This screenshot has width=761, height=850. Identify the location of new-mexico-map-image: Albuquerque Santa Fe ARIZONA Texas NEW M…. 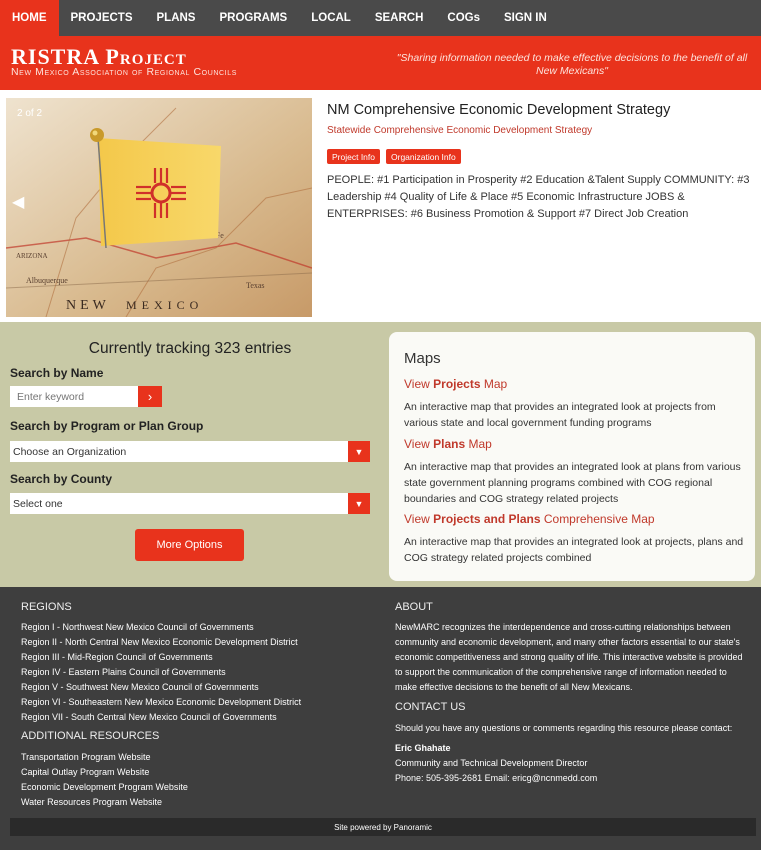
(159, 207).